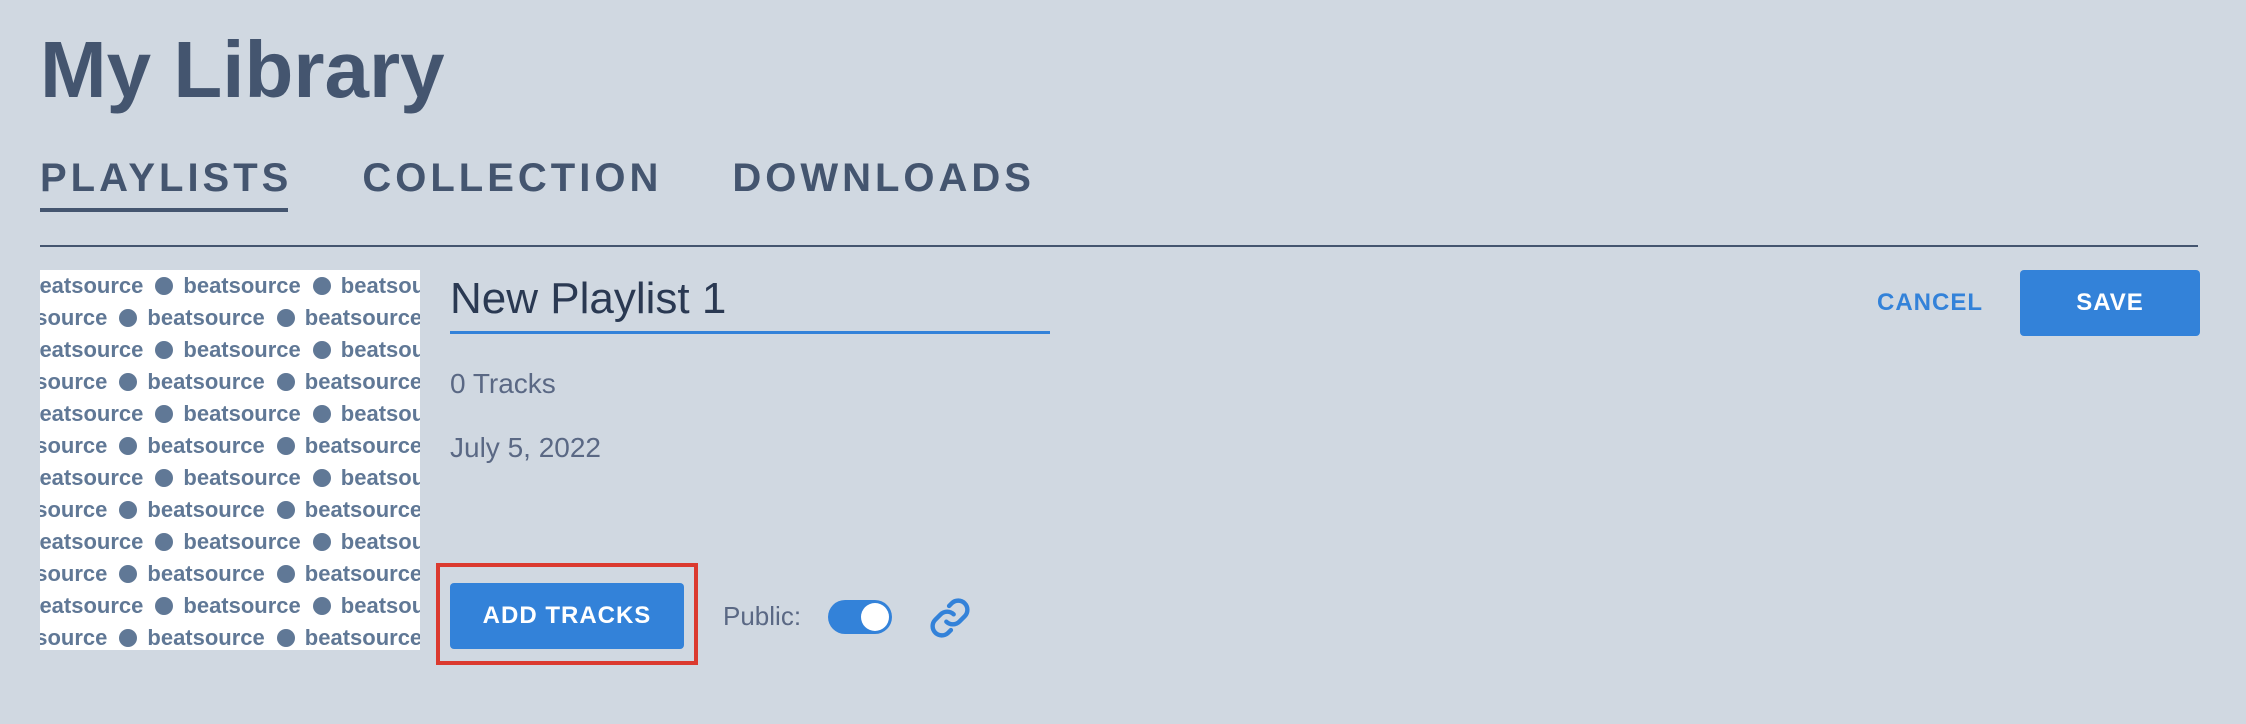 The image size is (2246, 724). I want to click on public-toggle, so click(860, 617).